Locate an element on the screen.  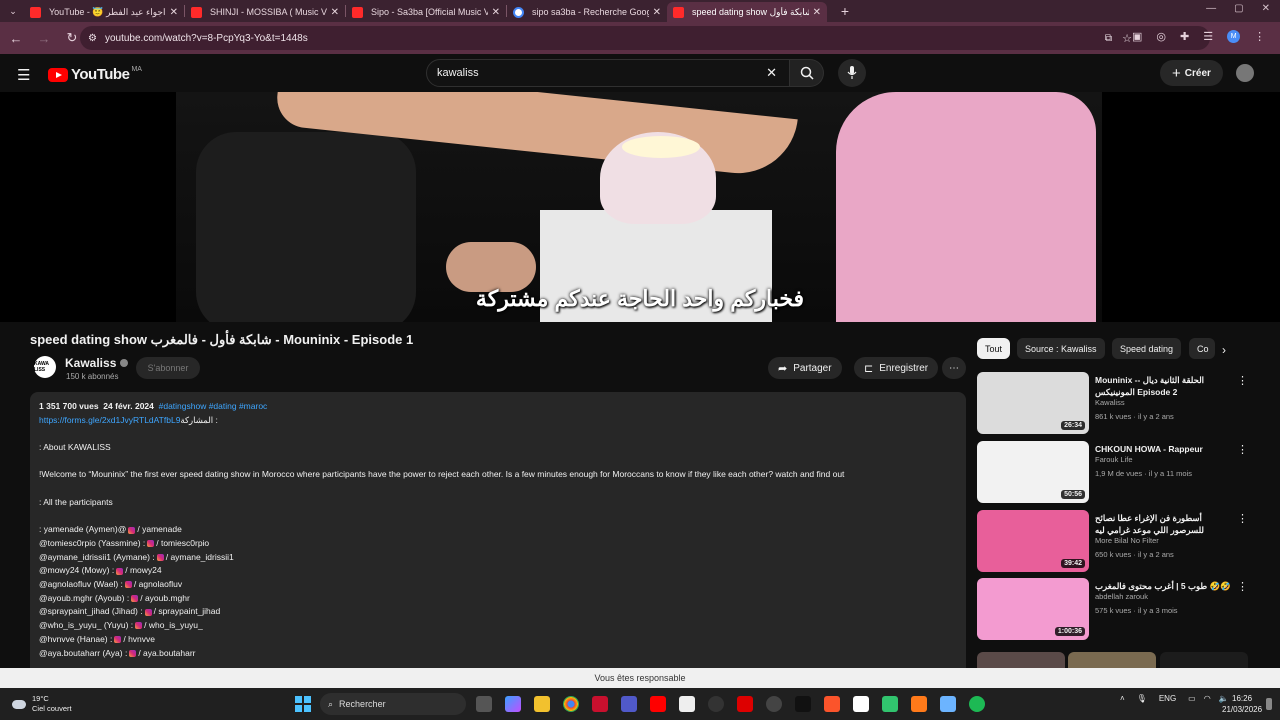
participant-link: / aymane_idrissii1 is located at coordinates (200, 557).